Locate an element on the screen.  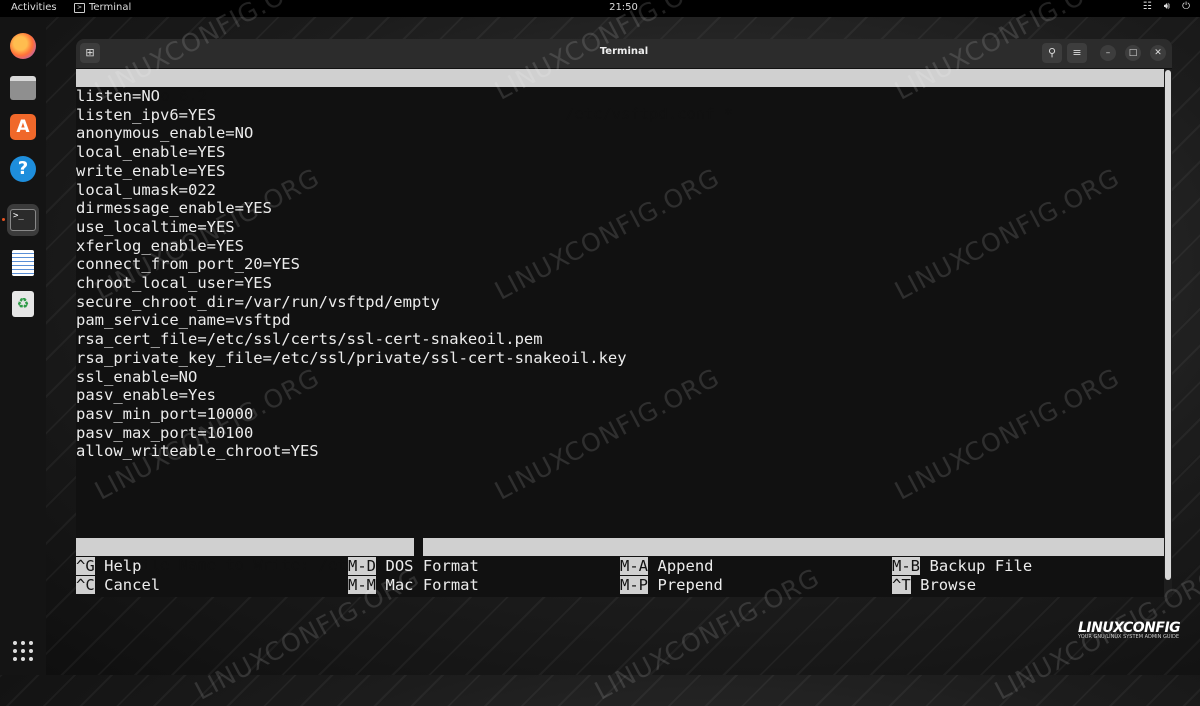
nano-filename: /etc/vsftpd.conf * is located at coordinates (649, 114).